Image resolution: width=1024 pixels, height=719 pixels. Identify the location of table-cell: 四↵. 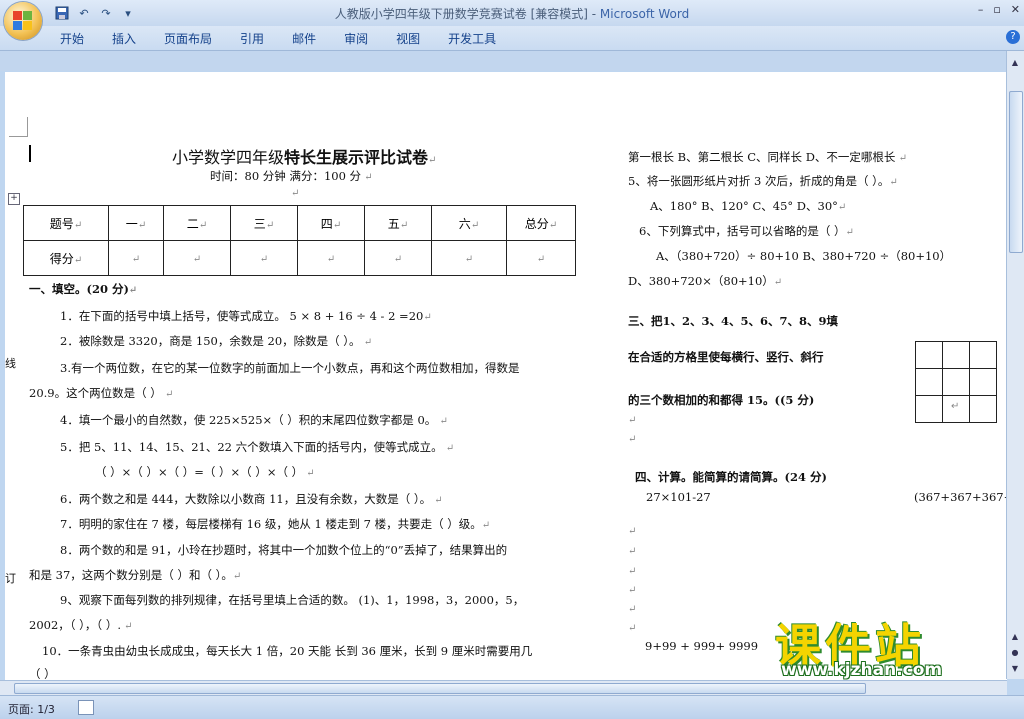
(331, 223).